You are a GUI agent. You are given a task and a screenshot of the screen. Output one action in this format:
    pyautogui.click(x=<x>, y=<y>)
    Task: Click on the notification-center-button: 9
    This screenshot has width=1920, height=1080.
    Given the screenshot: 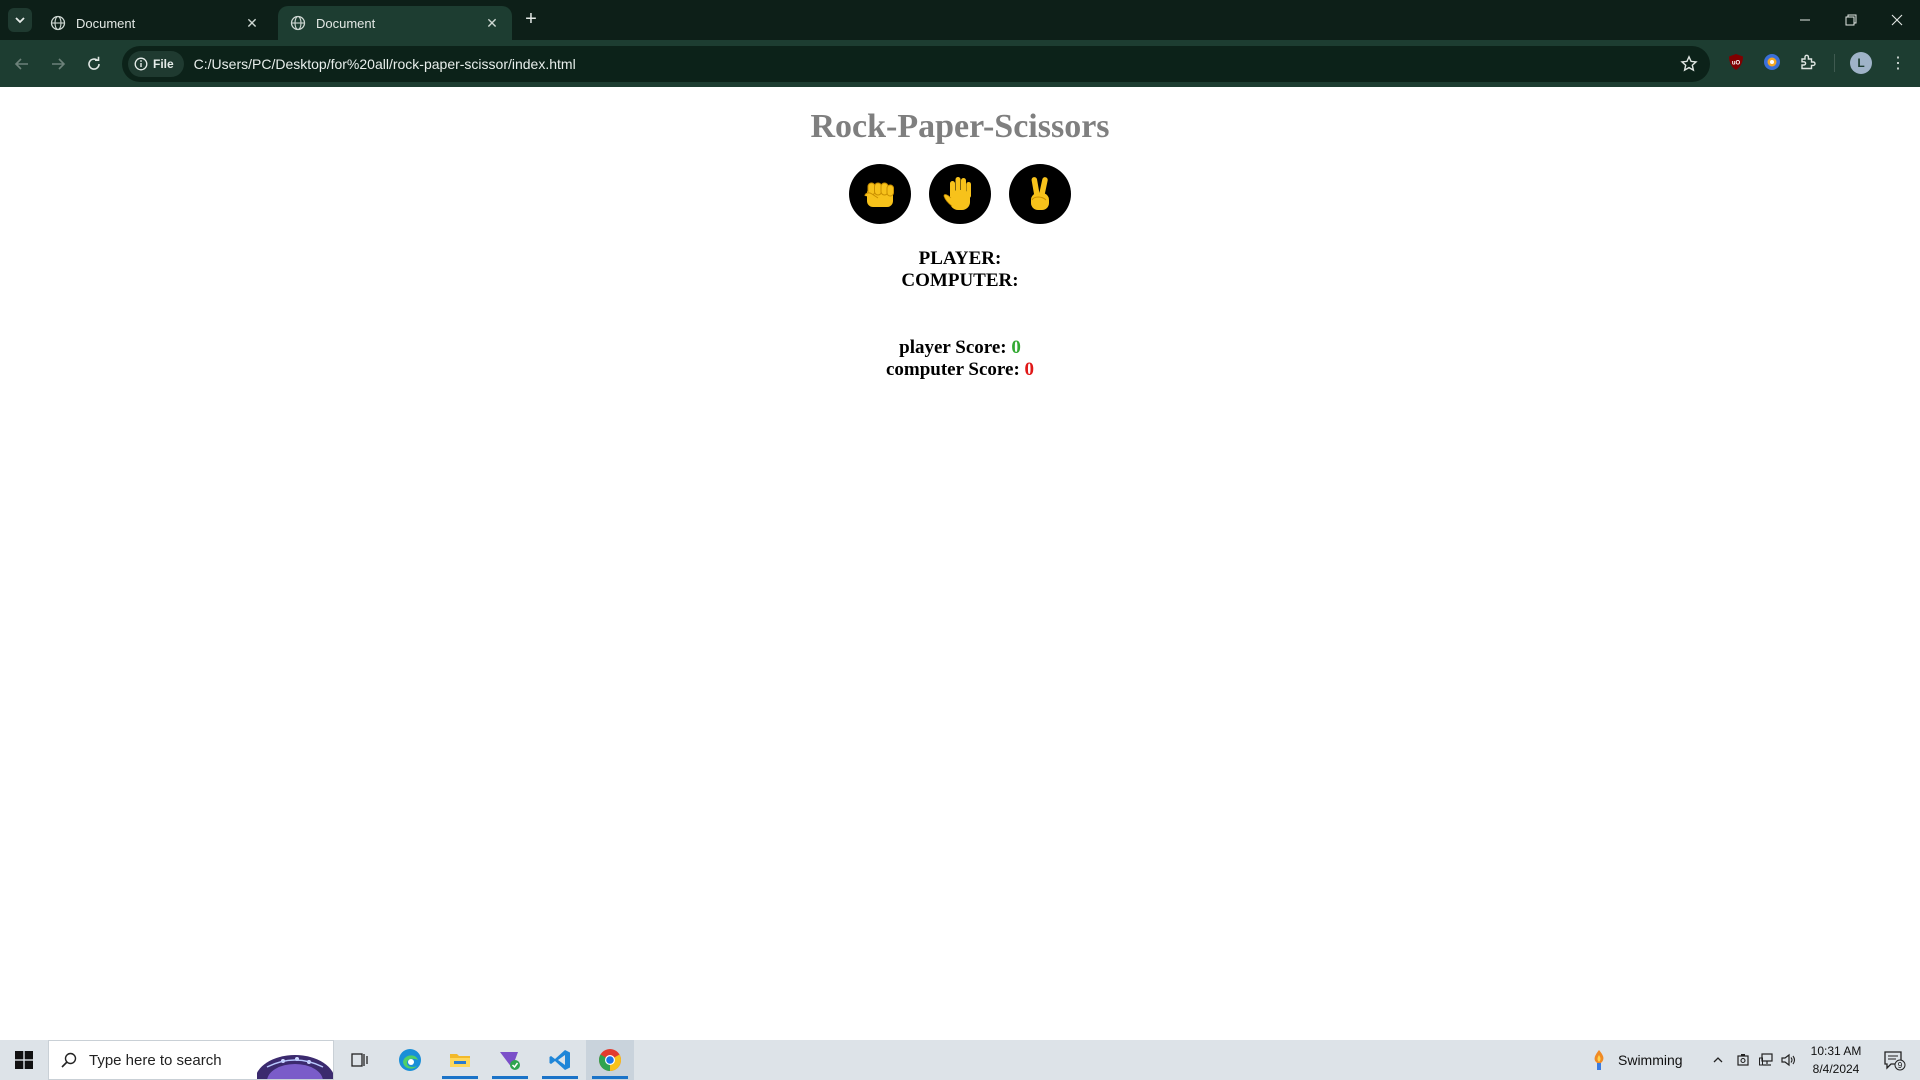 What is the action you would take?
    pyautogui.click(x=1894, y=1060)
    